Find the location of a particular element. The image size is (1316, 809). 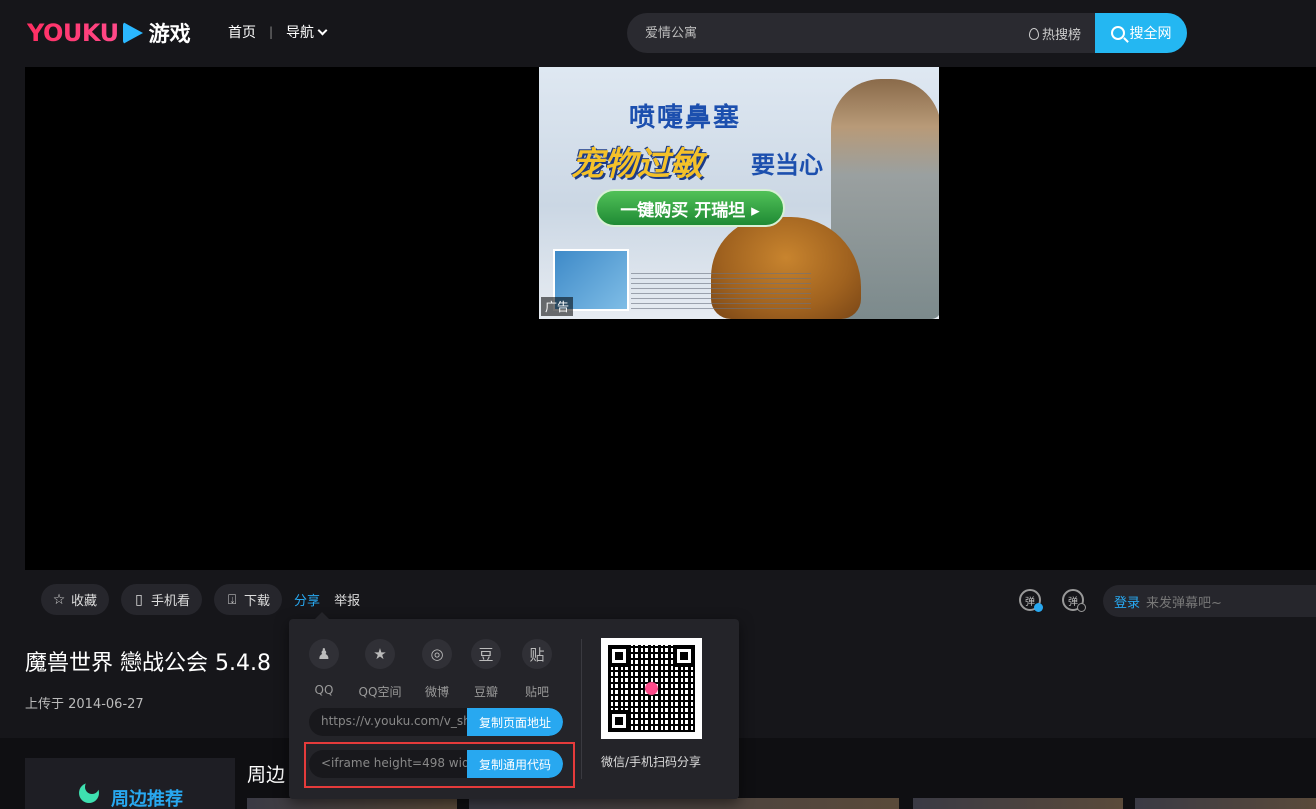

watch-on-mobile-button: ▯ 手机看 is located at coordinates (162, 599).